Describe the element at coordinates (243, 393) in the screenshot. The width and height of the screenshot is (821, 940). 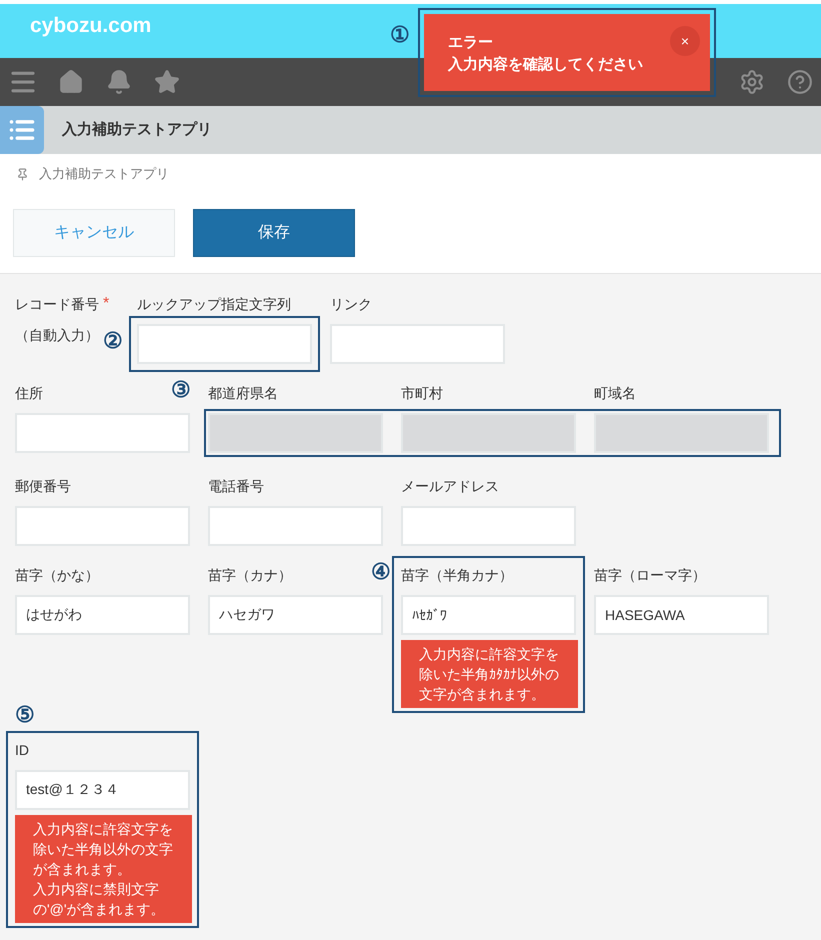
I see `field-label: 都道府県名` at that location.